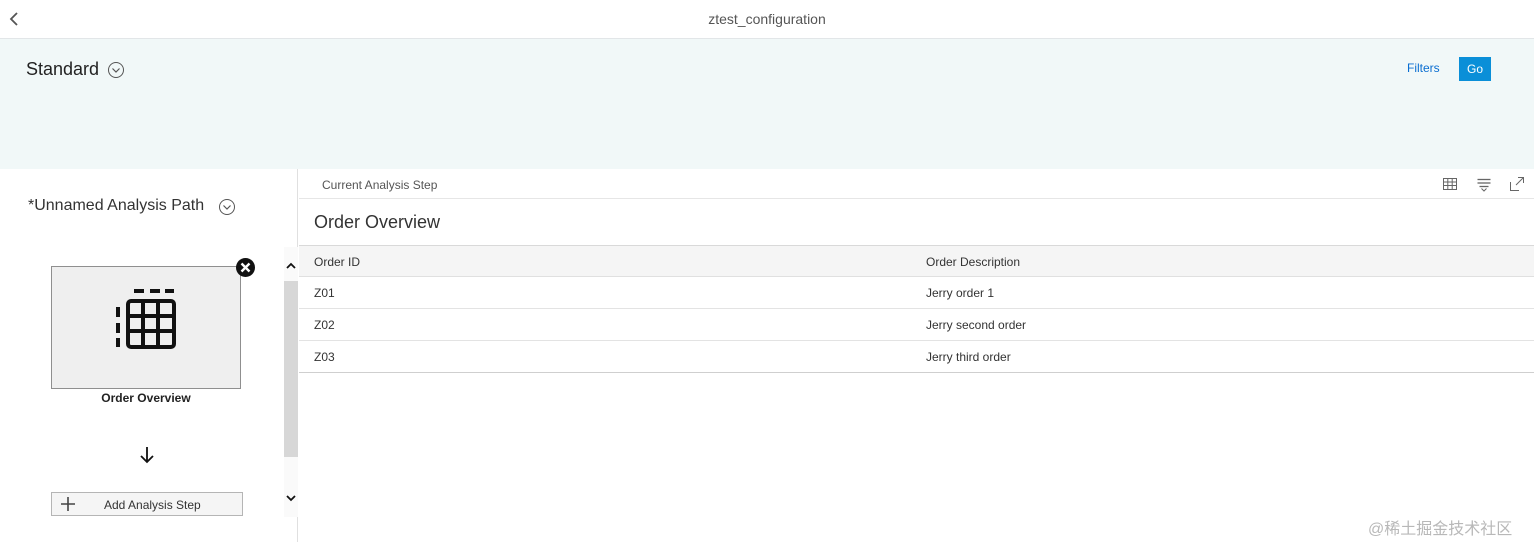 This screenshot has height=542, width=1534. I want to click on step-toolbar-label: Current Analysis Step, so click(380, 185).